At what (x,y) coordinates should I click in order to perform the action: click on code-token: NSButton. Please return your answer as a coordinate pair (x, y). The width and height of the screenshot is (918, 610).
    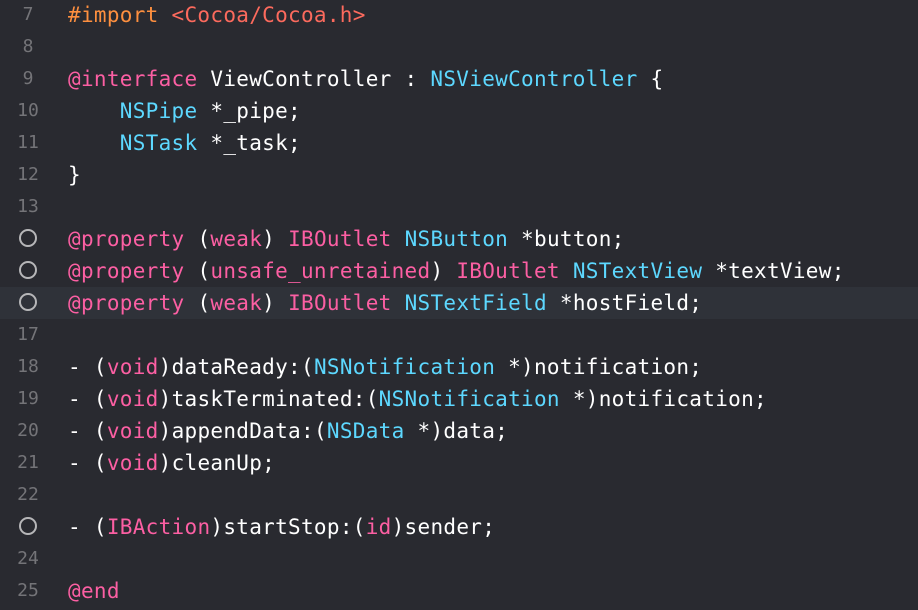
    Looking at the image, I should click on (456, 239).